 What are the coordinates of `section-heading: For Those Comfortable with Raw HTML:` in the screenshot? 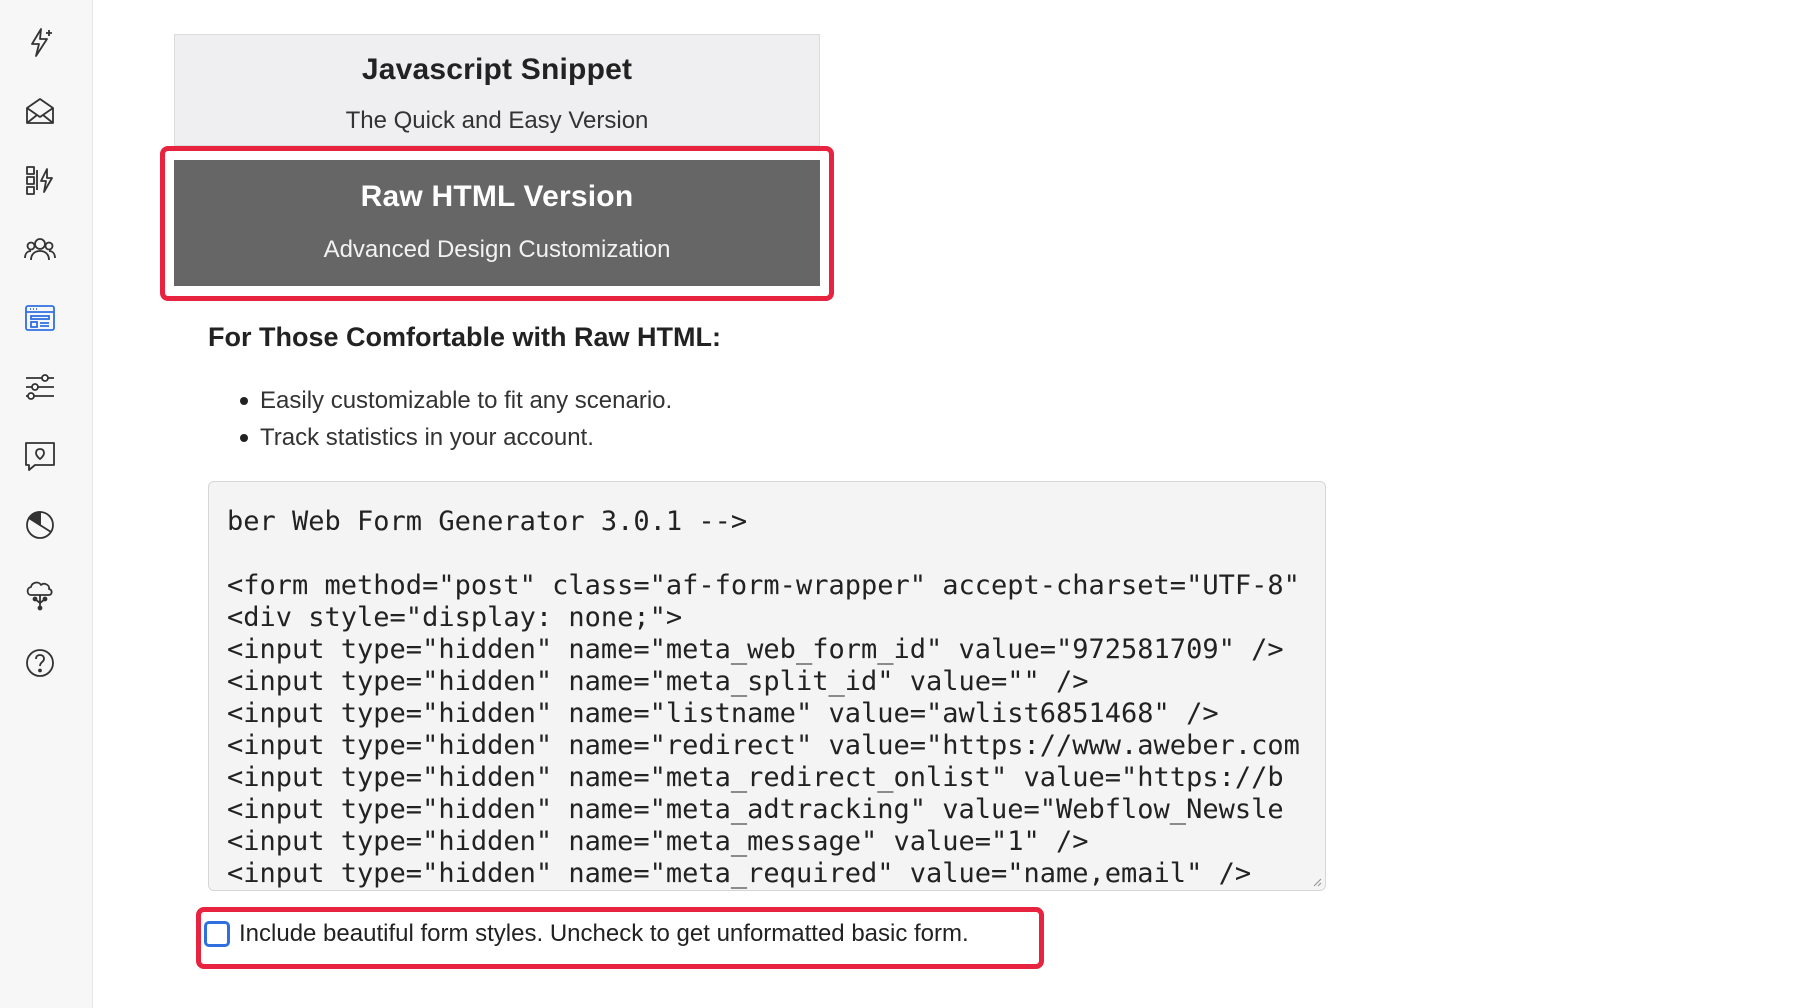 It's located at (464, 337).